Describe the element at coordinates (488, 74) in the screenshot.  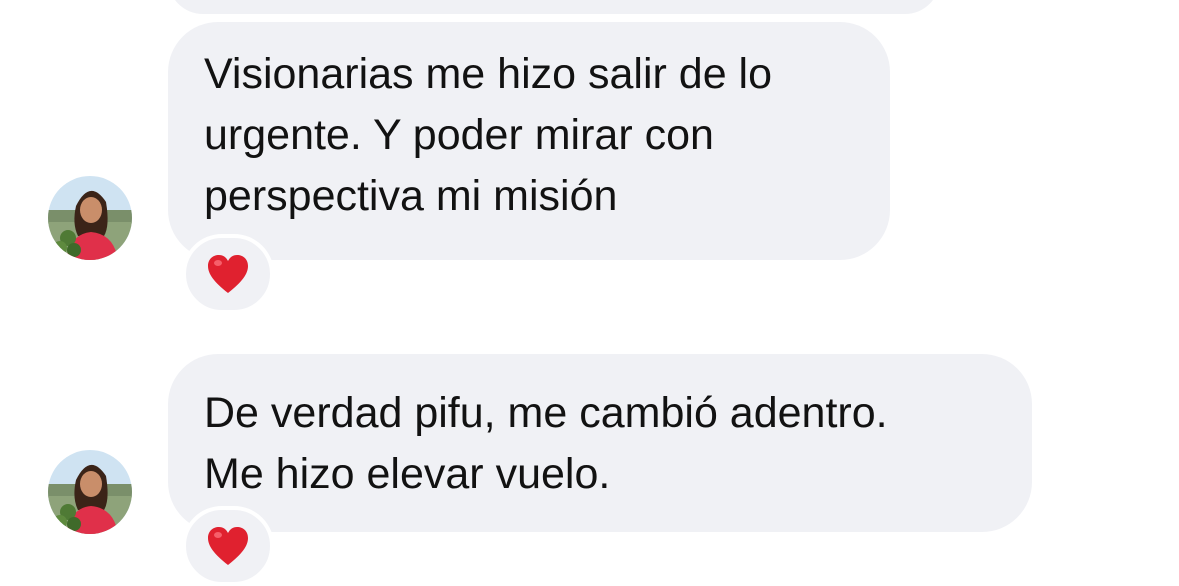
I see `message-text-line: Visionarias me hizo salir de lo` at that location.